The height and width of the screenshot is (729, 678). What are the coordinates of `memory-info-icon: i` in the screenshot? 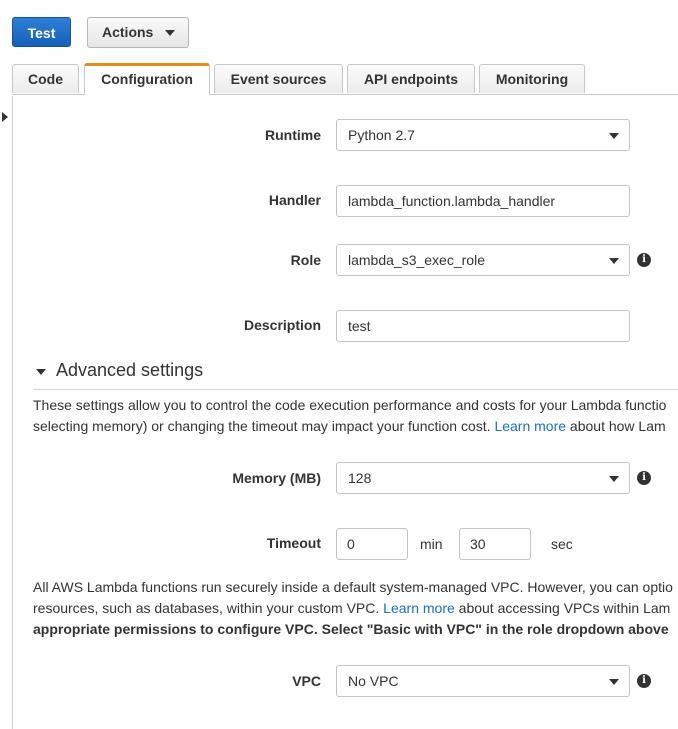 It's located at (644, 478).